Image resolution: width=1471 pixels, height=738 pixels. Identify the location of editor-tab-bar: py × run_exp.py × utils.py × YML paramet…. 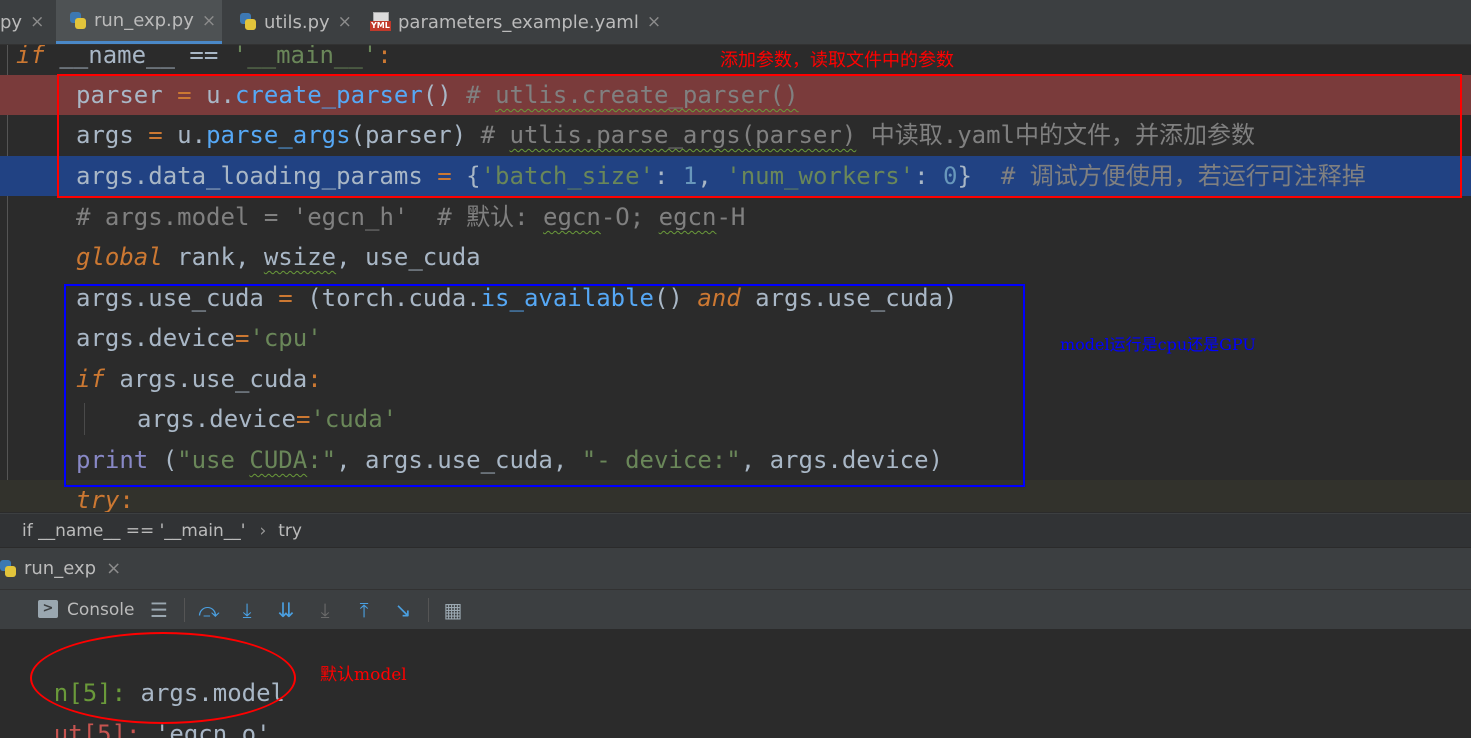
(735, 22).